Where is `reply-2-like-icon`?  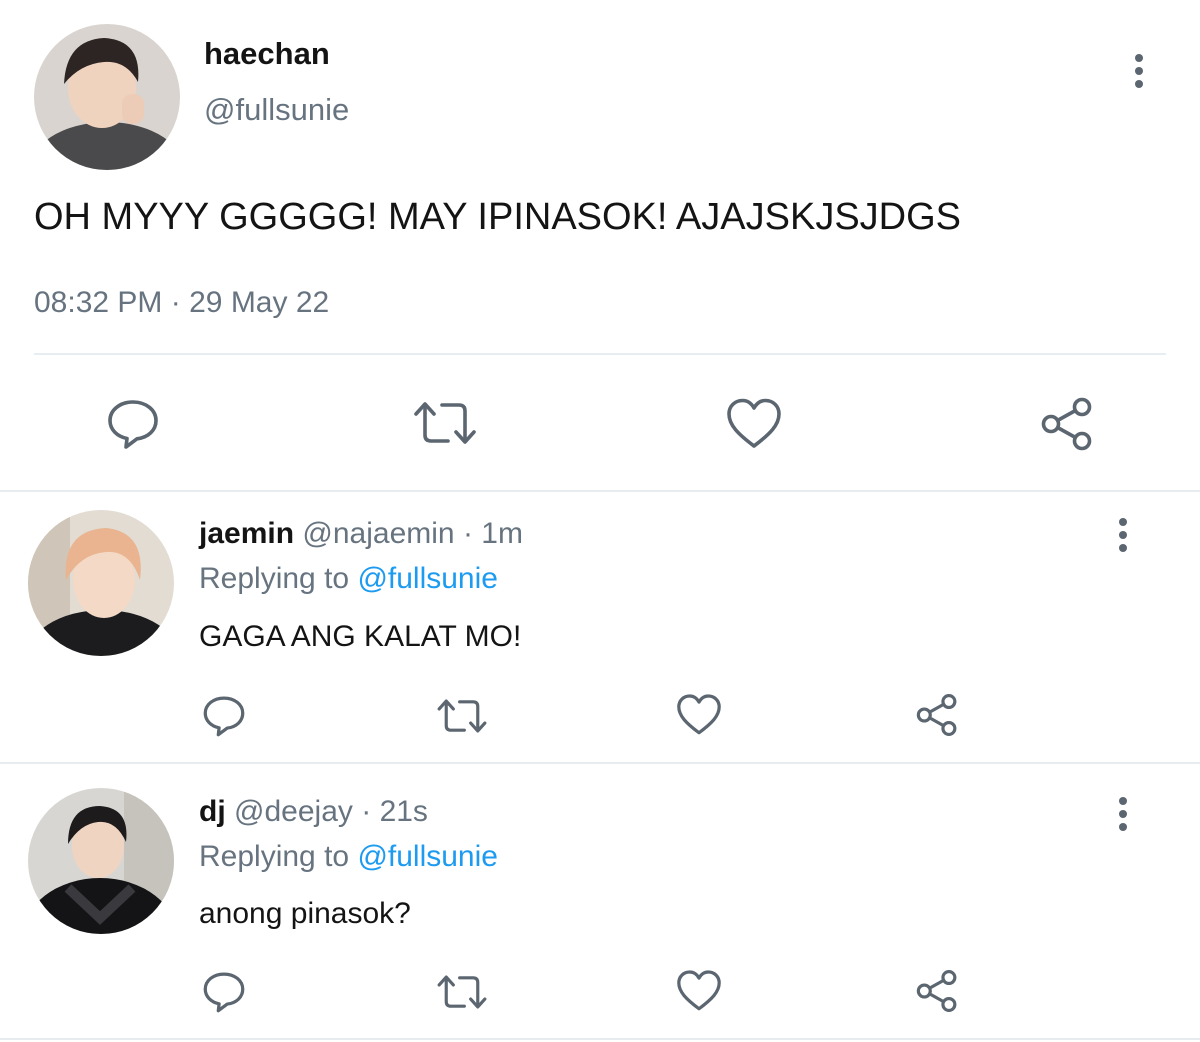
reply-2-like-icon is located at coordinates (699, 991).